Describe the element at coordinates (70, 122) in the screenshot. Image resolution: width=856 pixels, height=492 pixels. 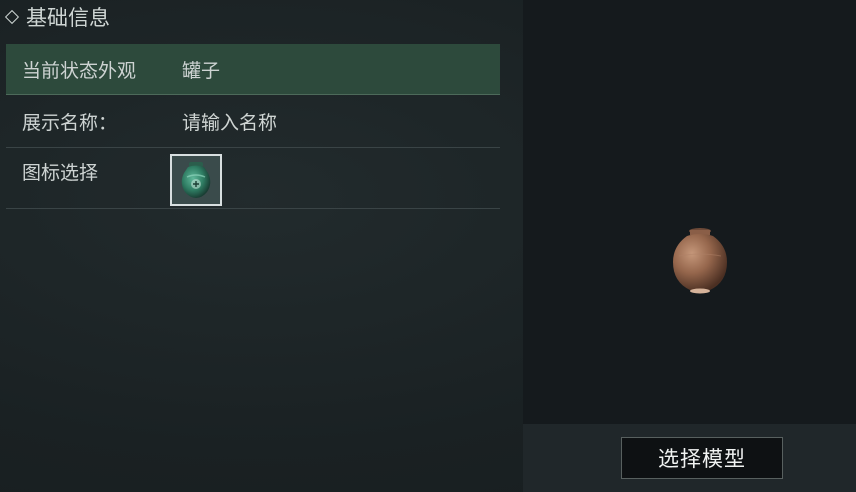
I see `display-name-label: 展示名称：` at that location.